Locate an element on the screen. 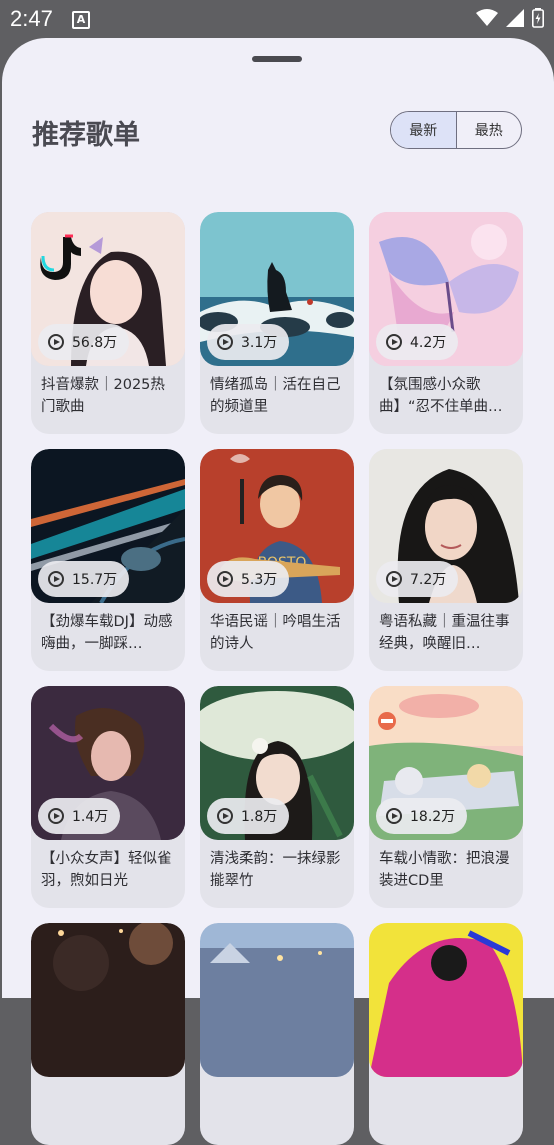 The image size is (554, 1145). tab-hottest: 最热 is located at coordinates (488, 130).